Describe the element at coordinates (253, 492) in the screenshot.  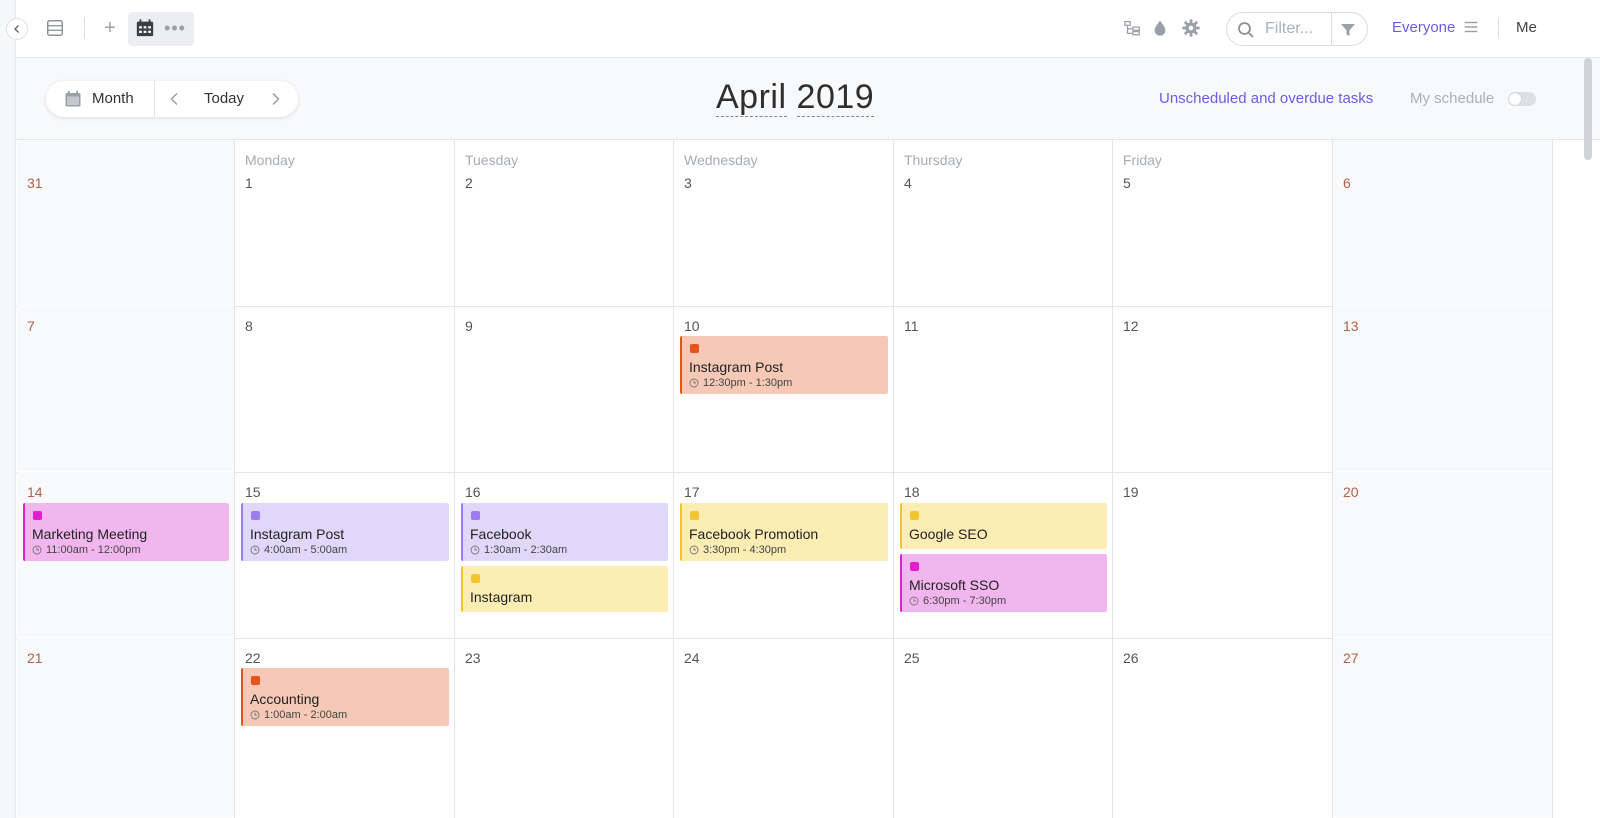
I see `day-number: 15` at that location.